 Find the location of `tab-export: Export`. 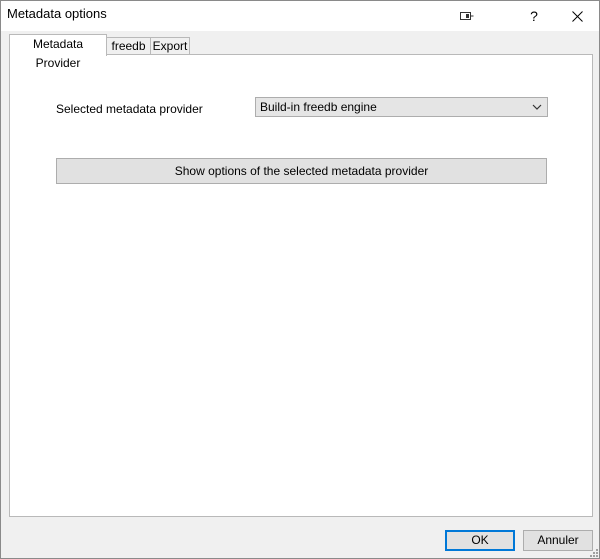

tab-export: Export is located at coordinates (170, 46).